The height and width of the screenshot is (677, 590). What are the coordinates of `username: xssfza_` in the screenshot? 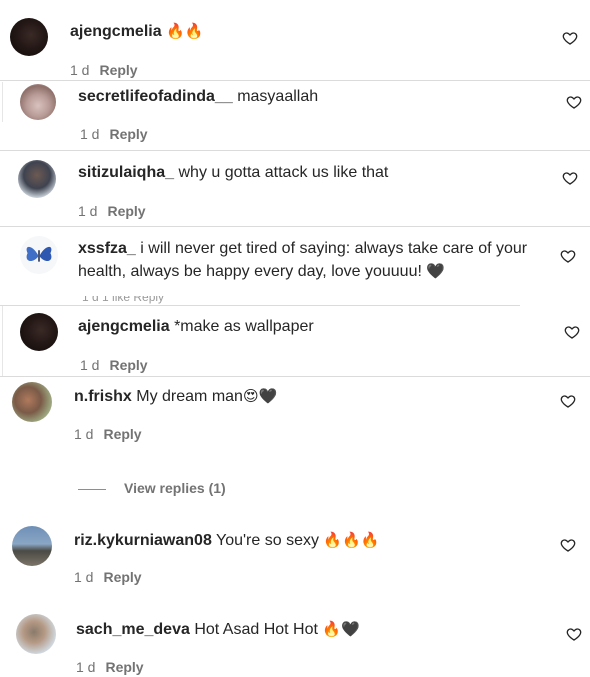 It's located at (107, 248).